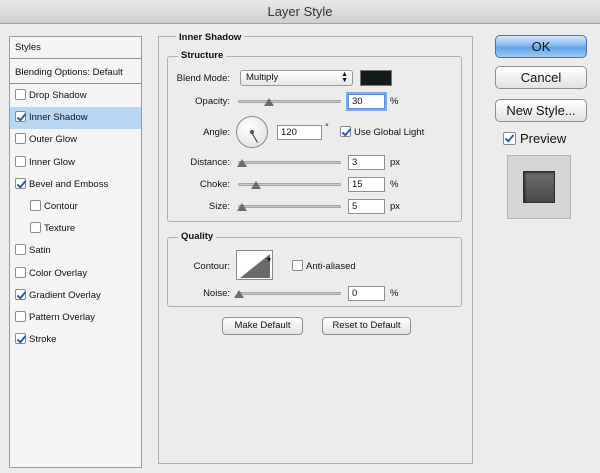 Image resolution: width=600 pixels, height=473 pixels. I want to click on opacity-label: Opacity:, so click(212, 101).